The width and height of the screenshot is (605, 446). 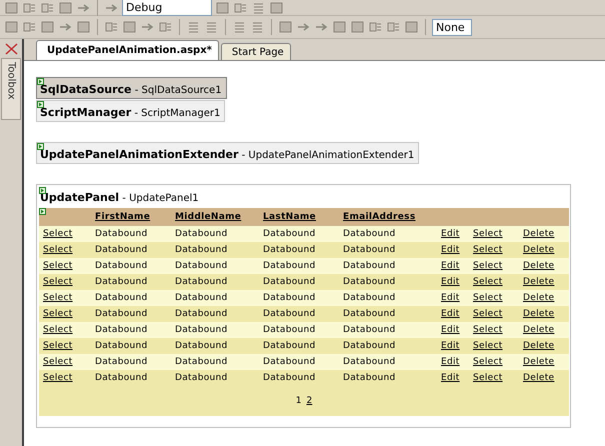 I want to click on configuration-dropdown: Debug, so click(x=167, y=8).